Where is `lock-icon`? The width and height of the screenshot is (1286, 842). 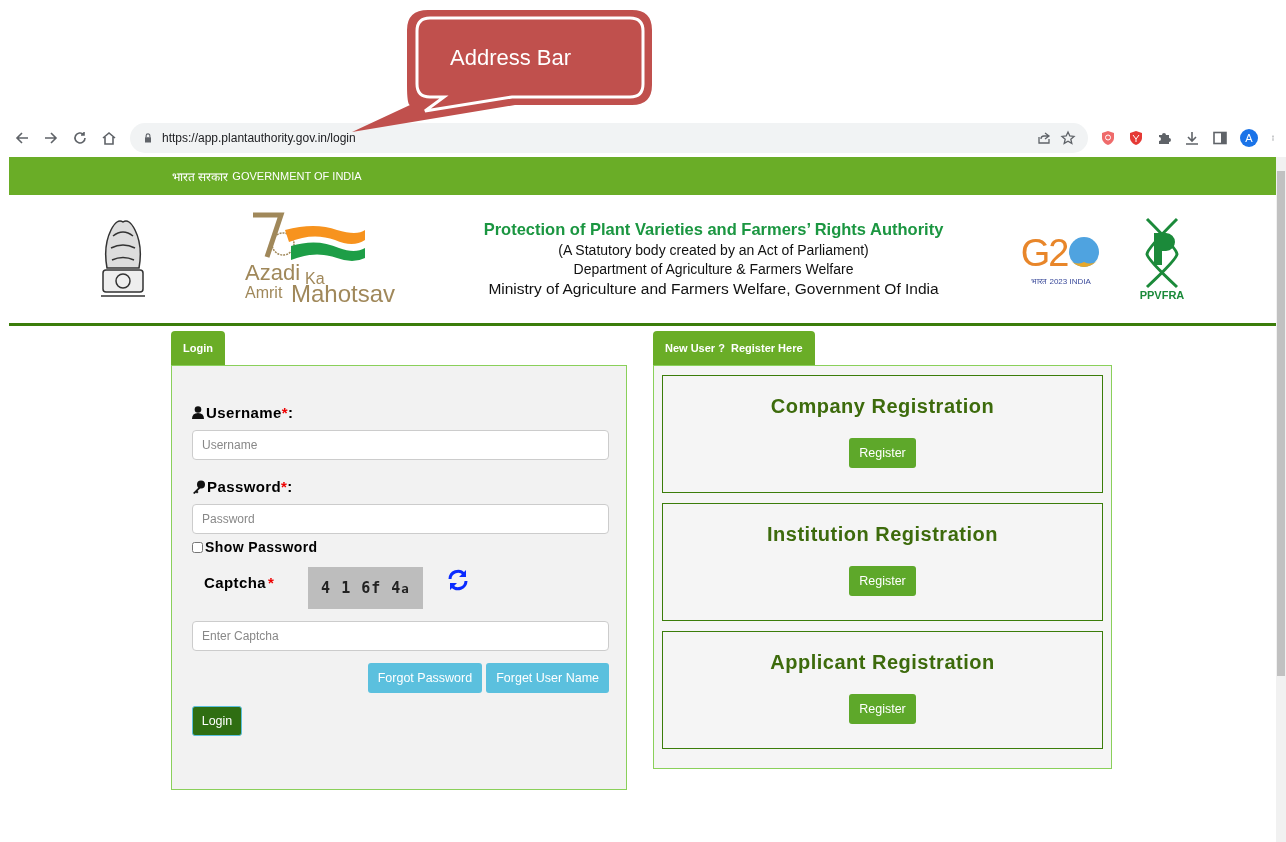
lock-icon is located at coordinates (148, 138).